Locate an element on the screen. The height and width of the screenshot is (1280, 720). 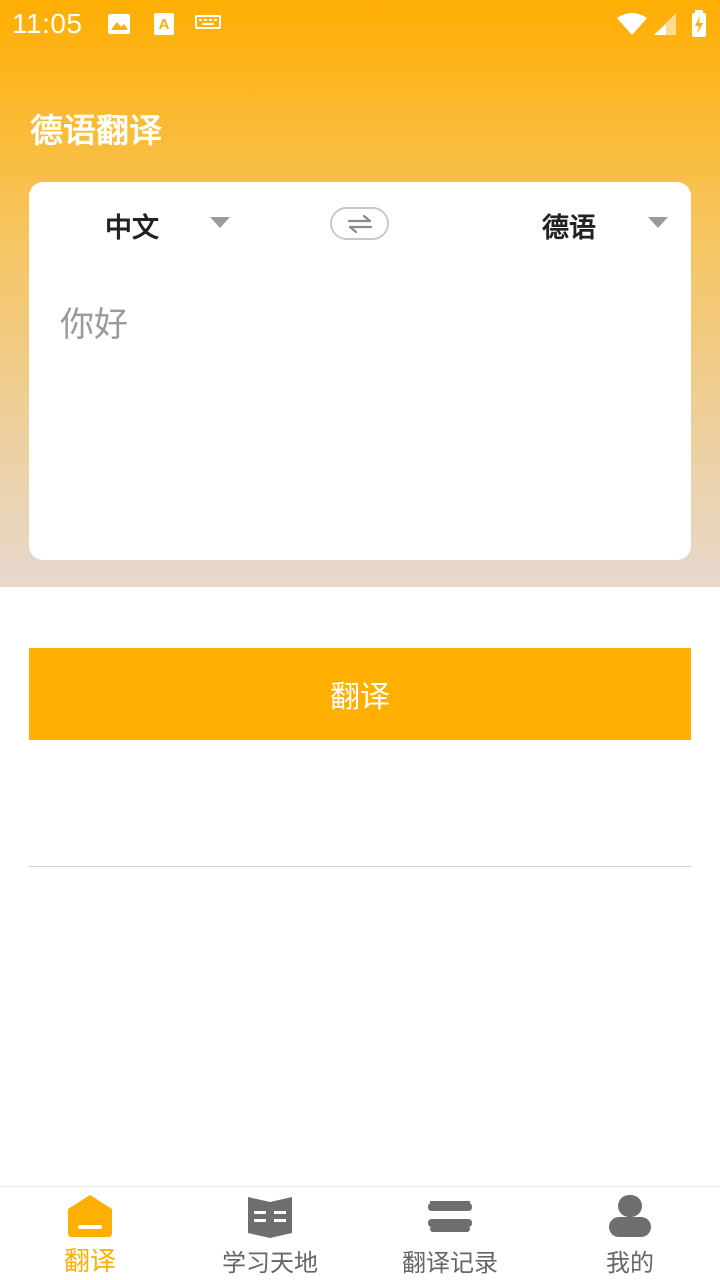
status-time: 11:05 is located at coordinates (47, 23).